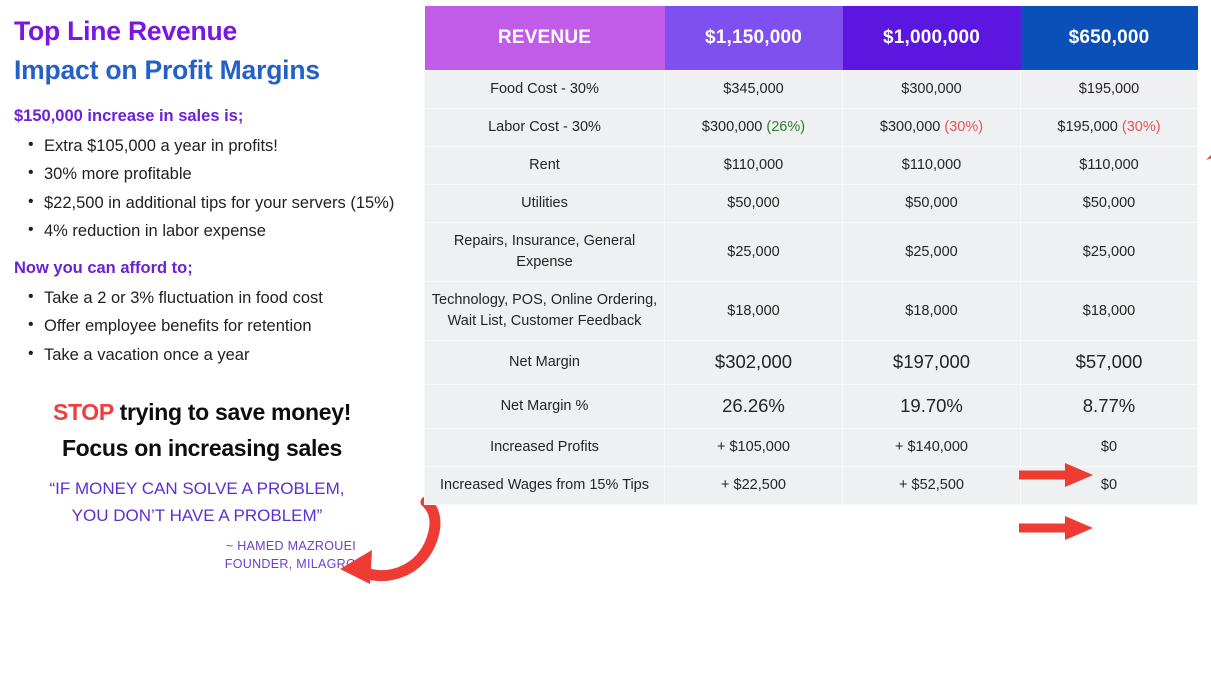 This screenshot has width=1211, height=690. I want to click on cell-technology-col2: $18,000, so click(931, 311).